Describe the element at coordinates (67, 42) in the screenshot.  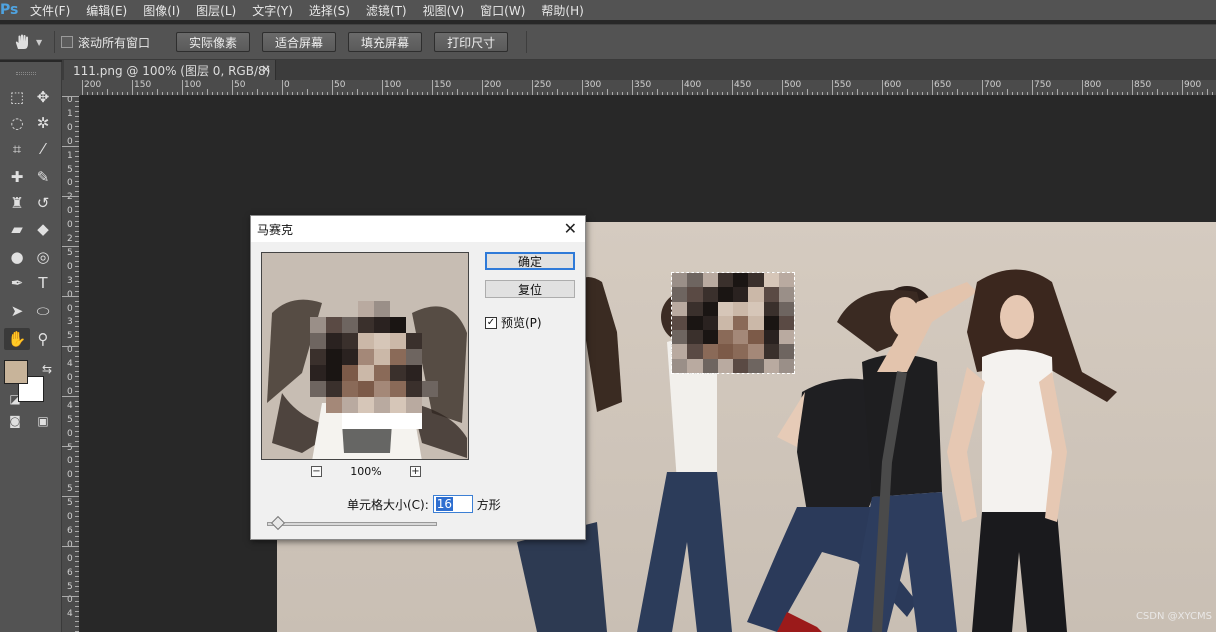
I see `checkbox-box` at that location.